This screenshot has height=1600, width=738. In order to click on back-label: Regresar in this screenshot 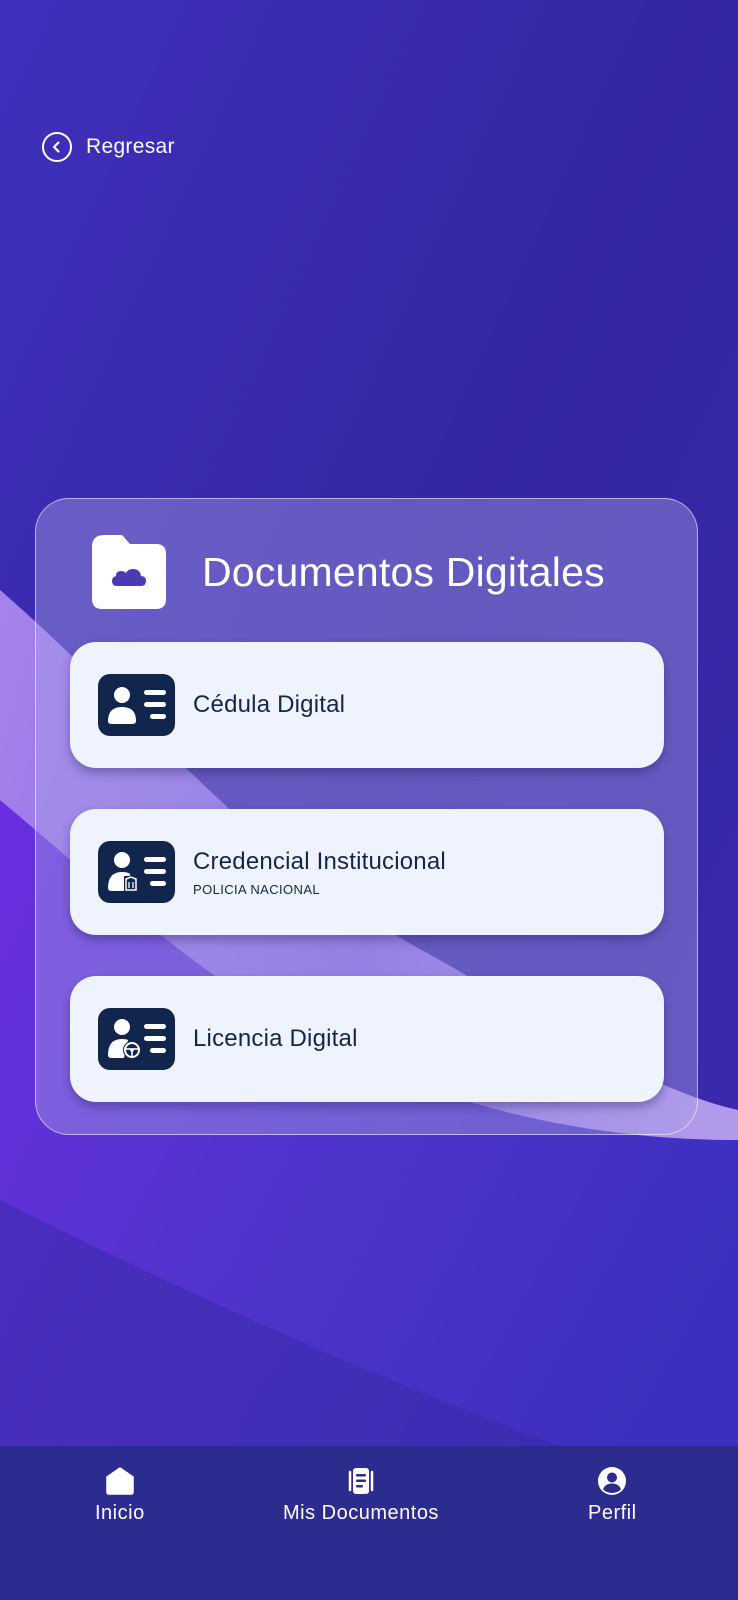, I will do `click(130, 146)`.